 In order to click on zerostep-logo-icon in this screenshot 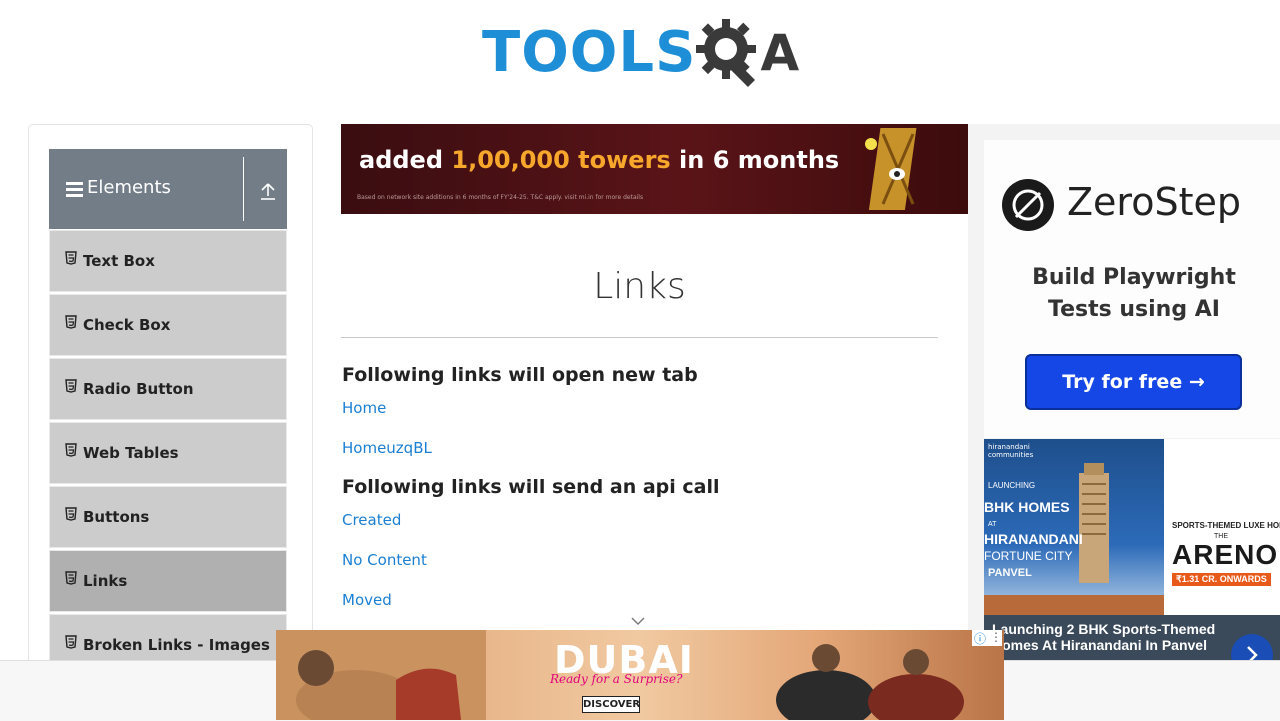, I will do `click(1028, 205)`.